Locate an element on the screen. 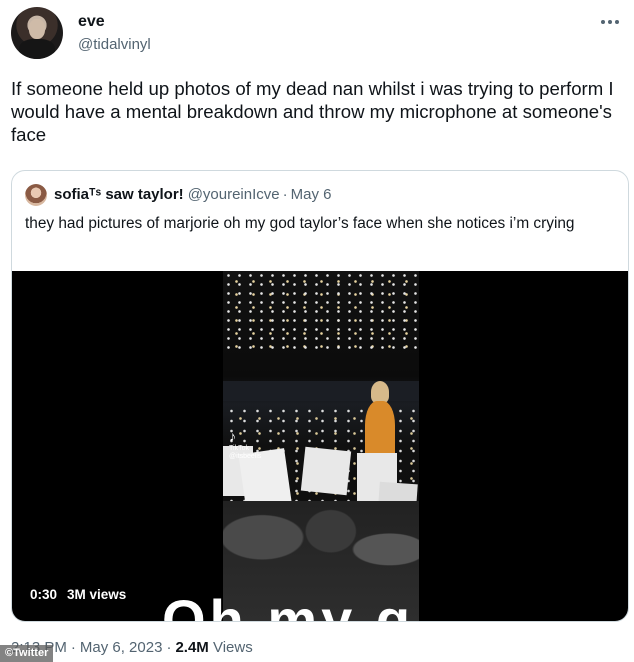 This screenshot has width=634, height=662. twitter-watermark: ©Twitter is located at coordinates (27, 653).